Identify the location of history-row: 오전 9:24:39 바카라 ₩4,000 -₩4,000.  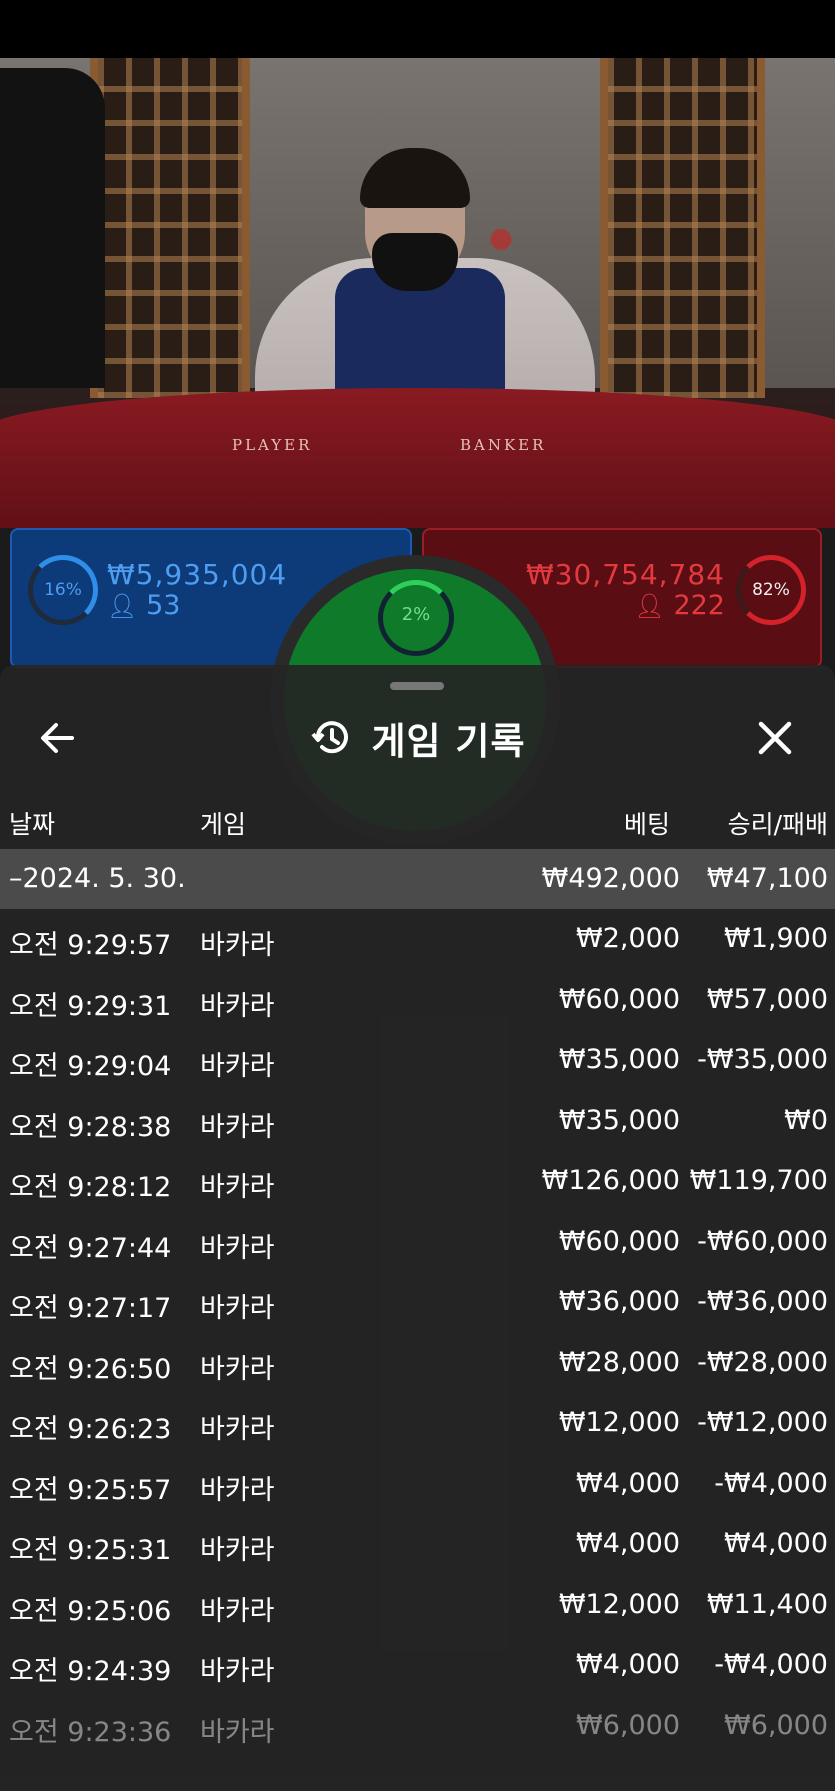
(417, 1665).